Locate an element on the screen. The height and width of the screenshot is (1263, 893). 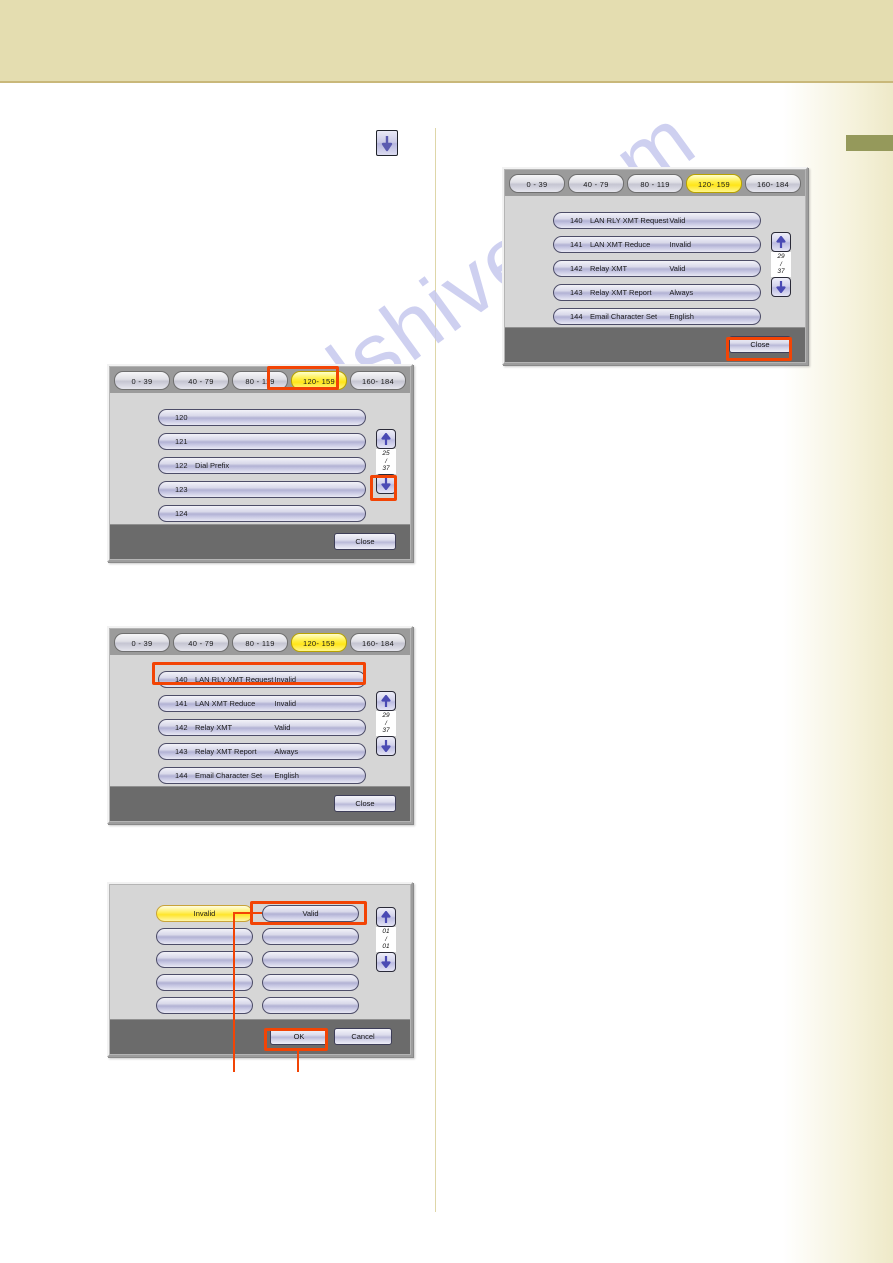
table-row: 123 is located at coordinates (262, 489).